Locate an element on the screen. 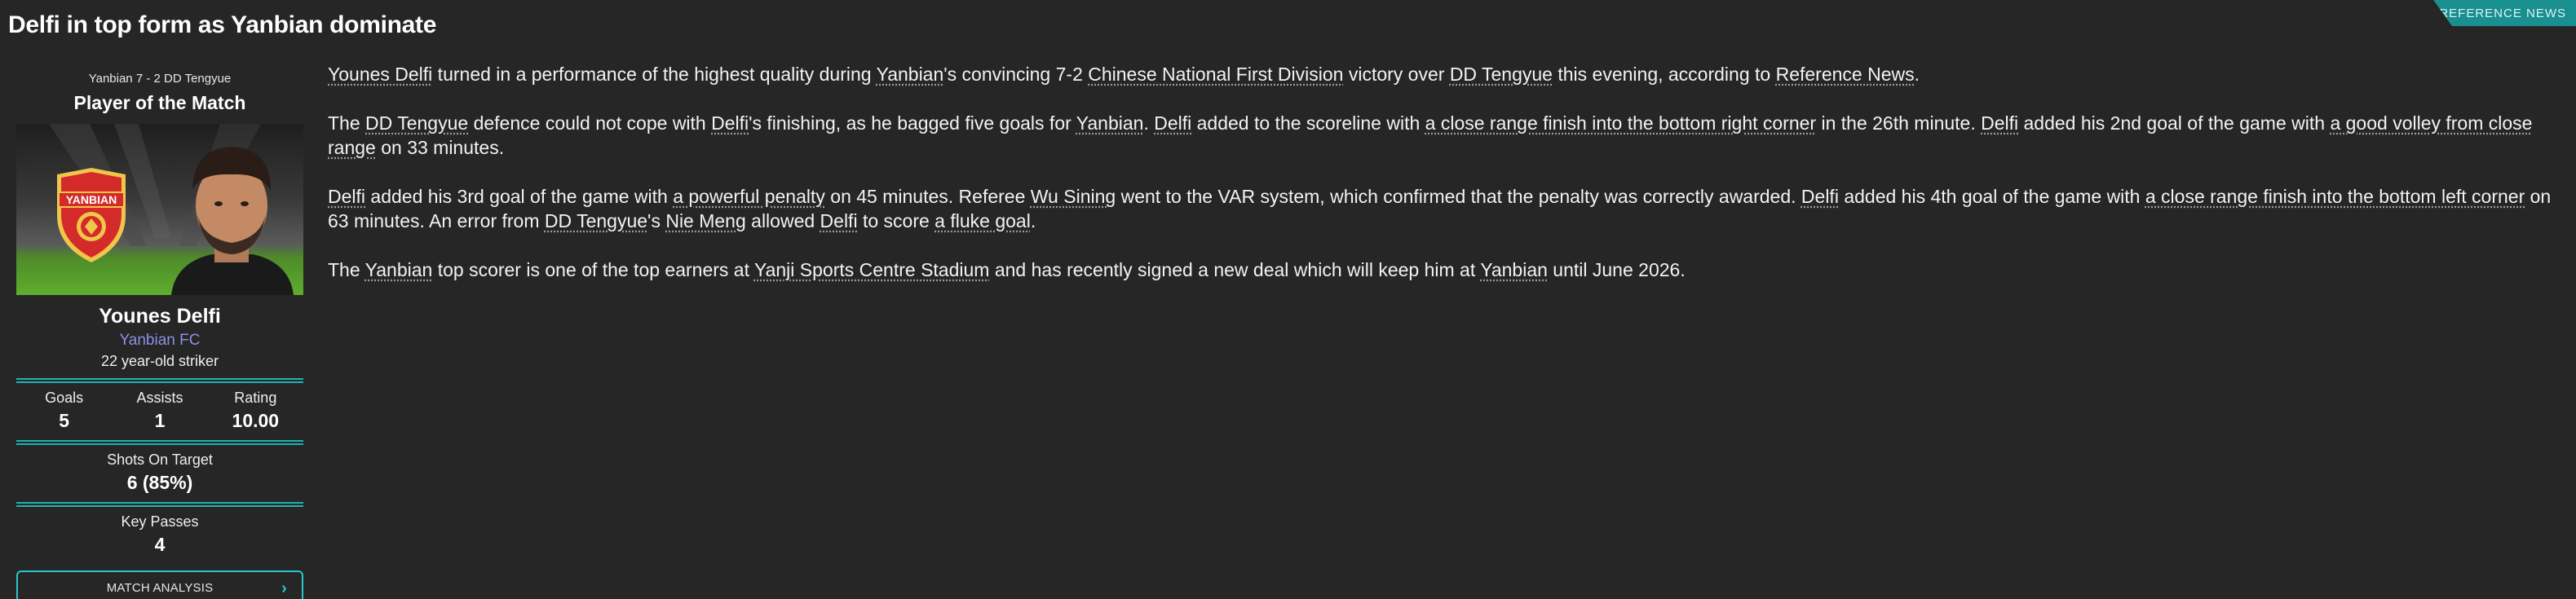  stats-row: Goals 5 Assists 1 Rating 10.00 is located at coordinates (159, 412).